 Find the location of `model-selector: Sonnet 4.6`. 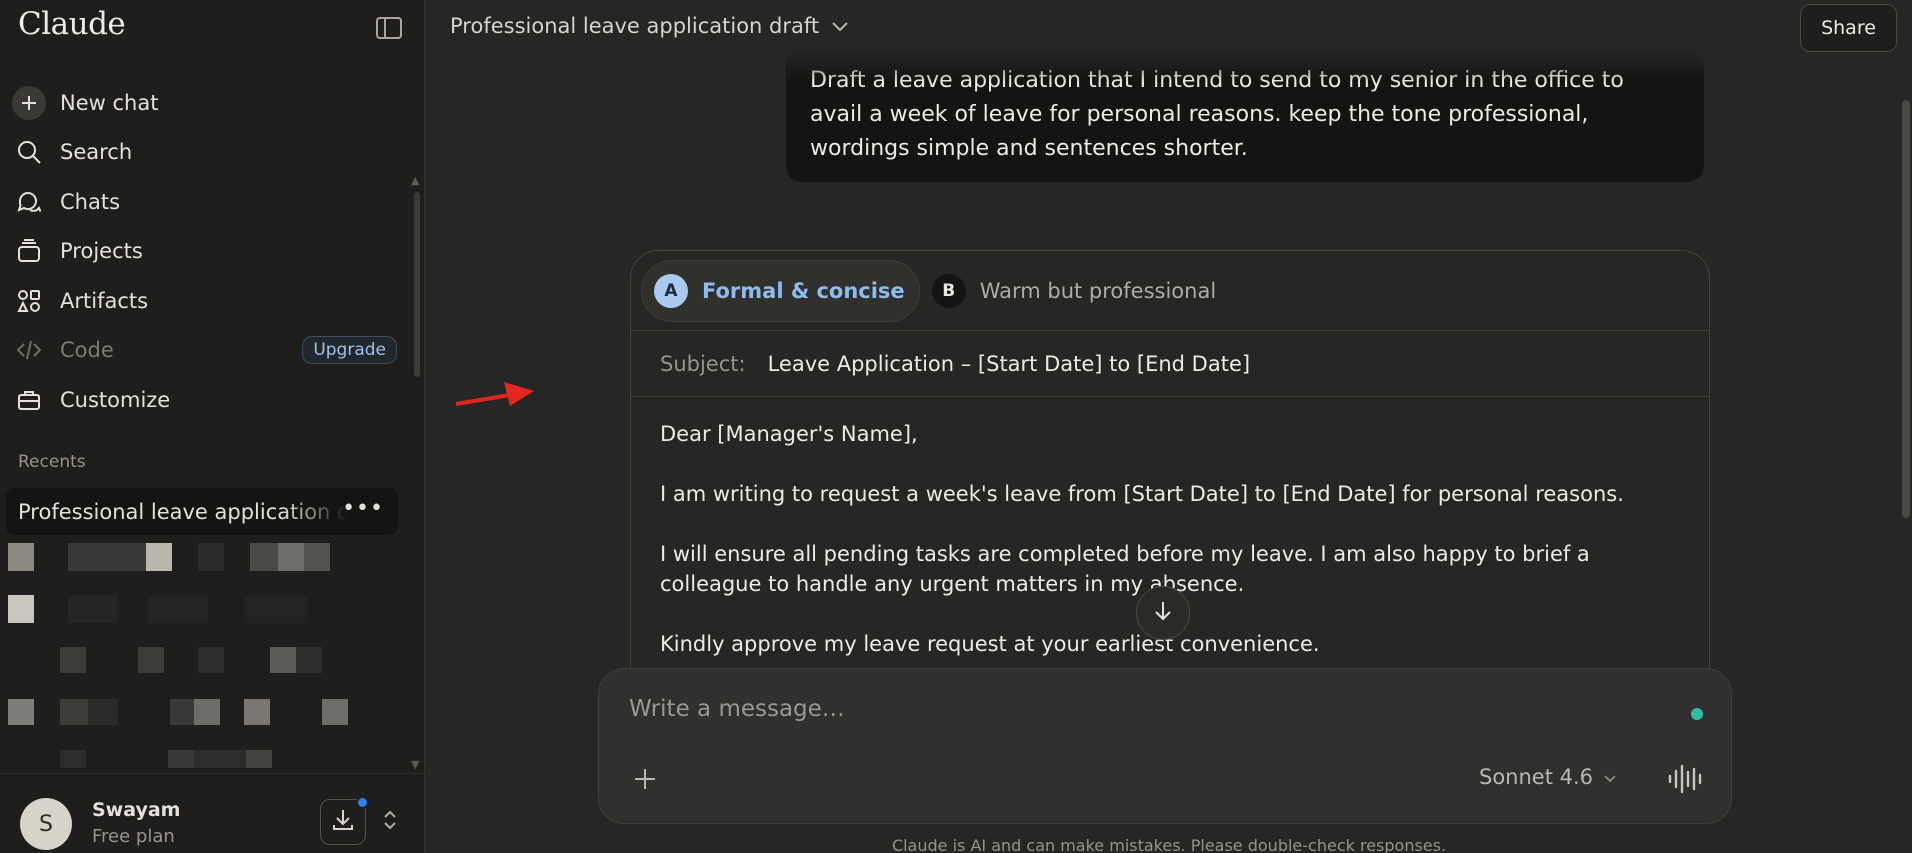

model-selector: Sonnet 4.6 is located at coordinates (1548, 777).